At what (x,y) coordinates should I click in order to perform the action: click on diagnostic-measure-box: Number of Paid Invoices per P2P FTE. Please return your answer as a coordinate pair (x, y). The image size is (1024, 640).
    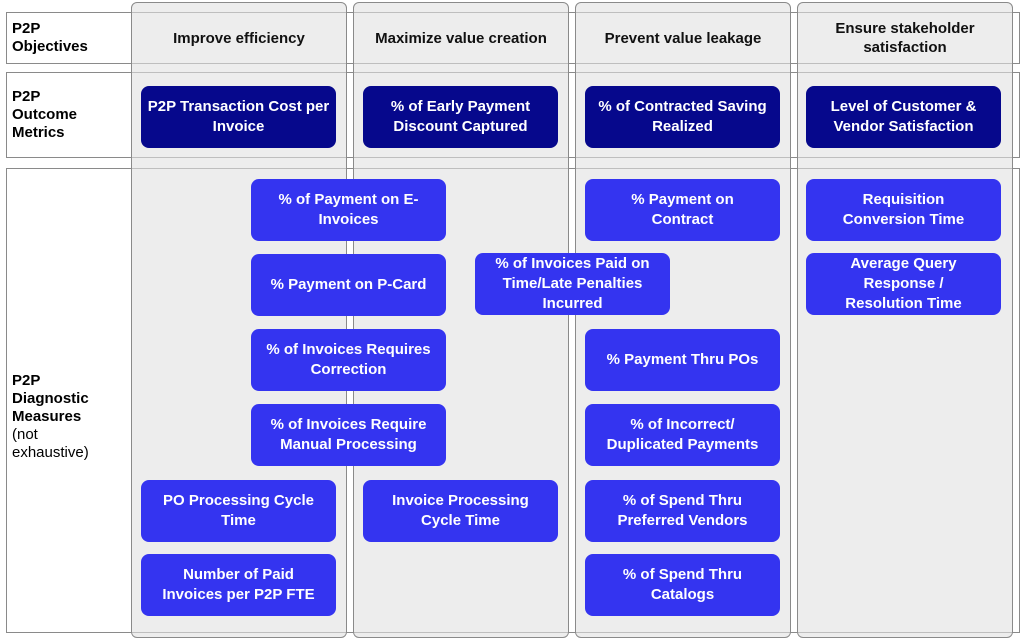
    Looking at the image, I should click on (238, 585).